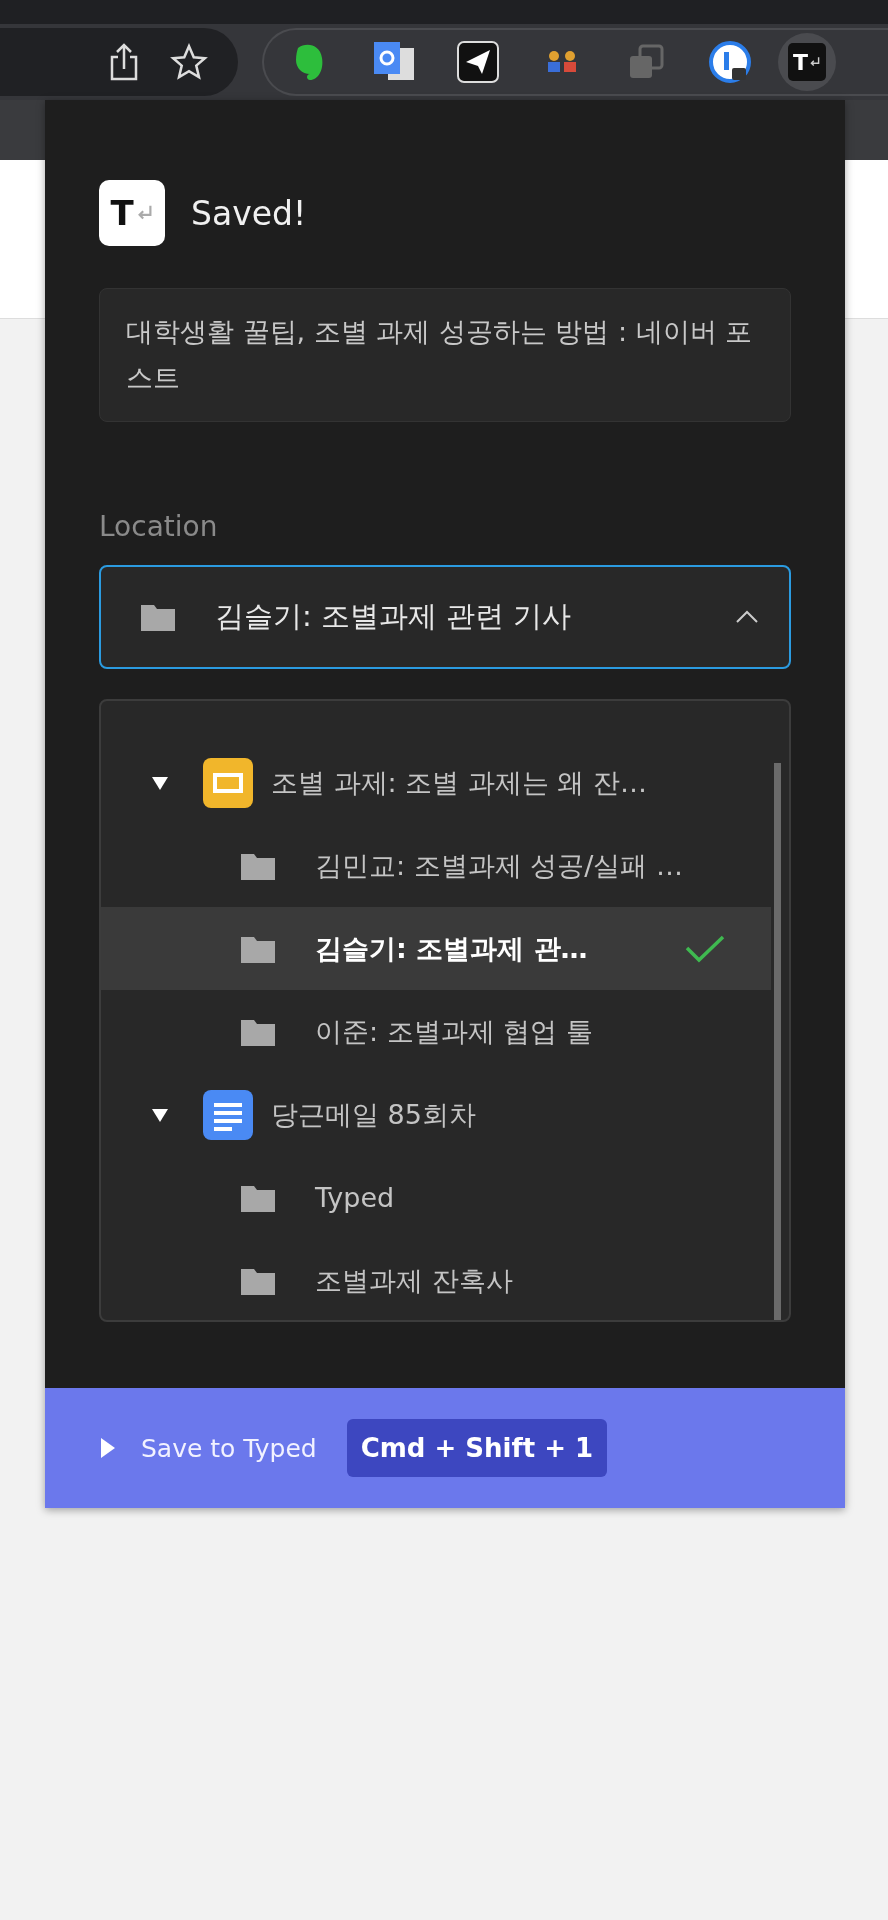 This screenshot has height=1920, width=888. Describe the element at coordinates (436, 1197) in the screenshot. I see `tree-item: Typed` at that location.